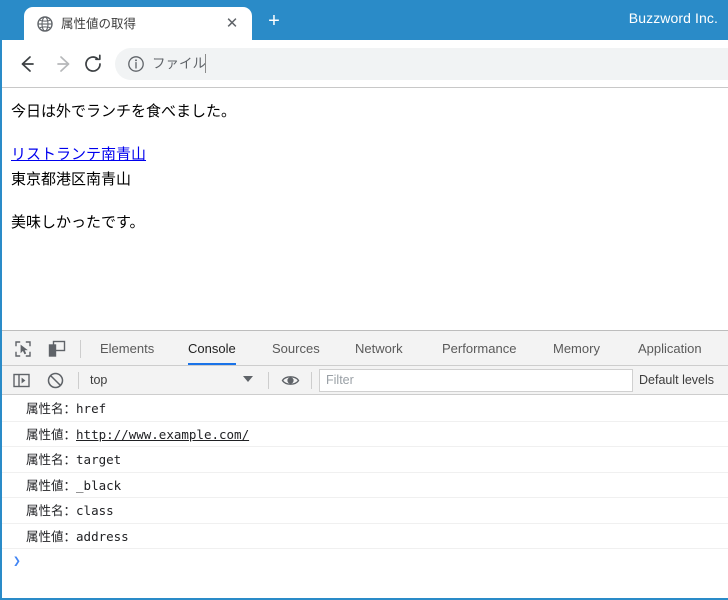 The image size is (728, 600). Describe the element at coordinates (162, 434) in the screenshot. I see `console-message-url: http://www.example.com/` at that location.